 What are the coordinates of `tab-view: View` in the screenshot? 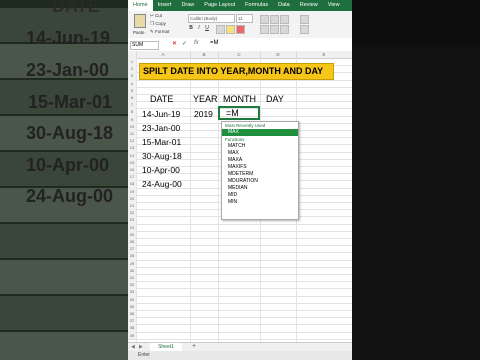 It's located at (334, 5).